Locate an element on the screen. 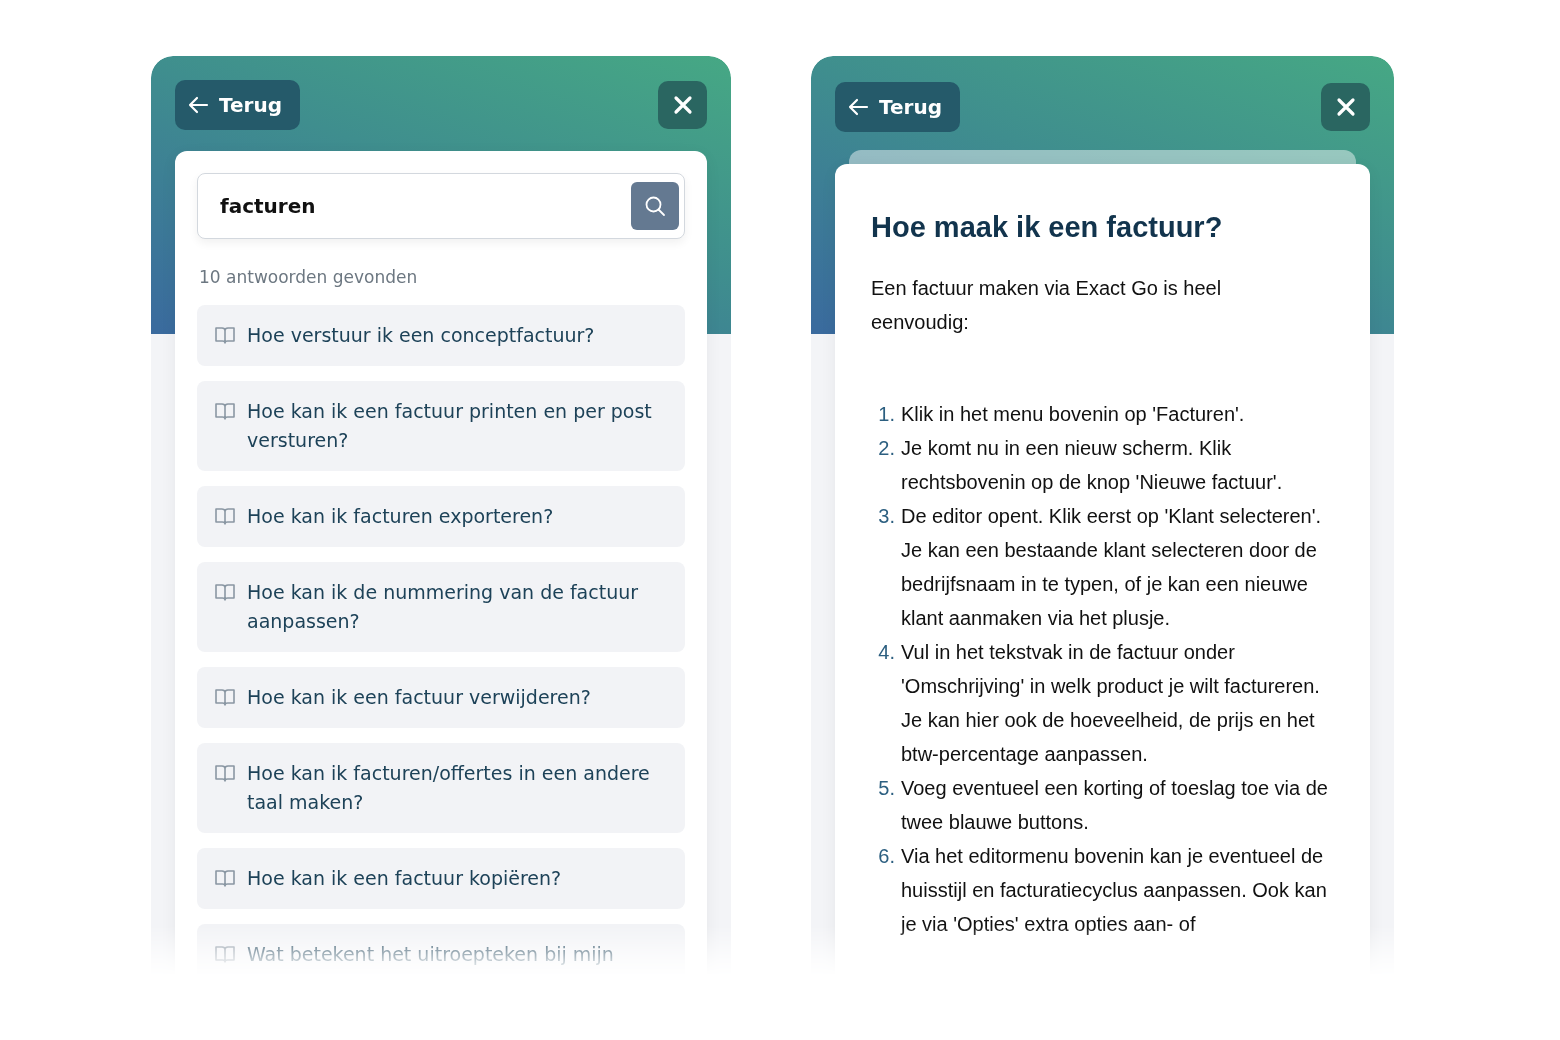 This screenshot has width=1560, height=1040. search-icon is located at coordinates (655, 206).